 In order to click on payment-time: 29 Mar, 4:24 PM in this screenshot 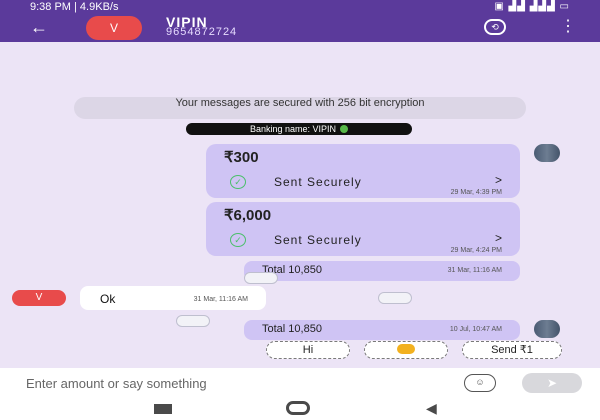, I will do `click(476, 250)`.